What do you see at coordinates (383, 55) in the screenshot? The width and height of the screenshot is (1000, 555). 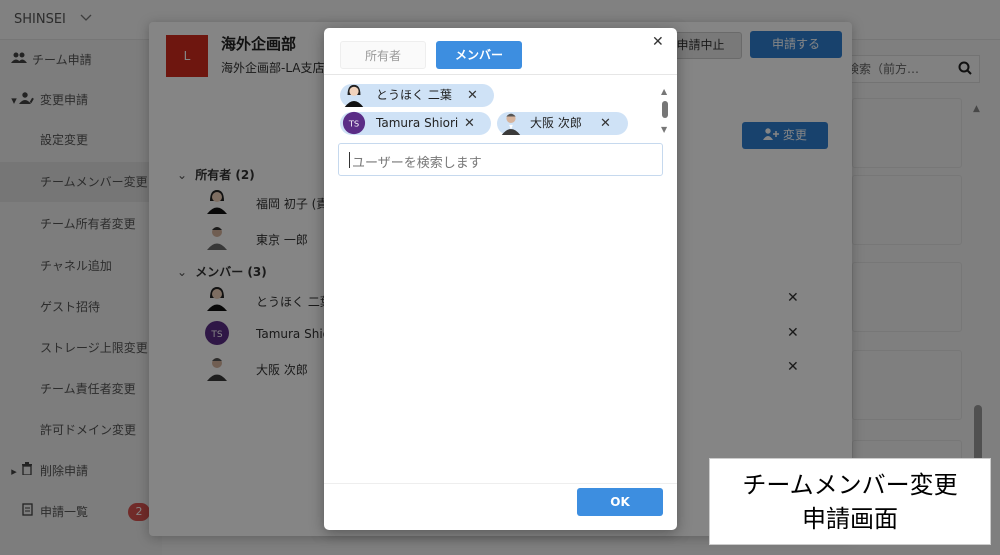 I see `tab-owners: 所有者` at bounding box center [383, 55].